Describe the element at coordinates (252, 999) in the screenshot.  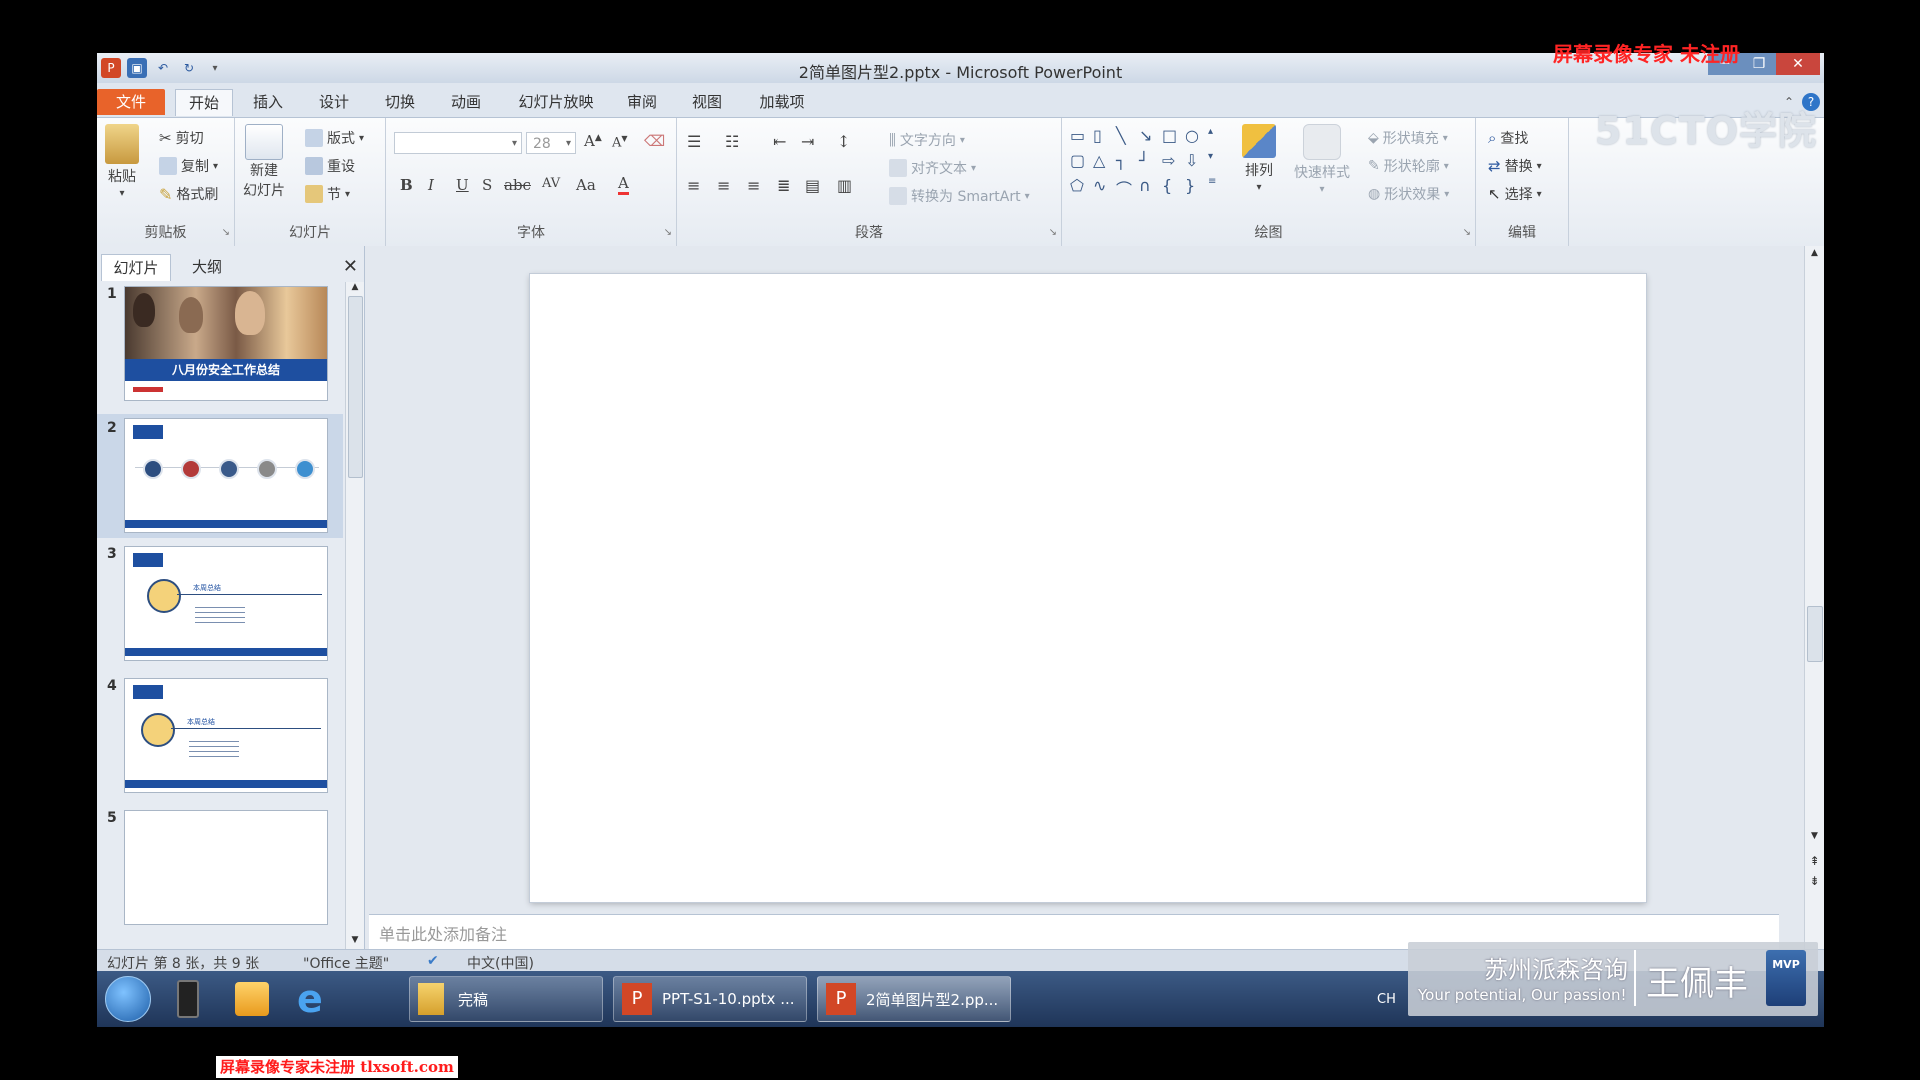
I see `taskbar-outlook` at that location.